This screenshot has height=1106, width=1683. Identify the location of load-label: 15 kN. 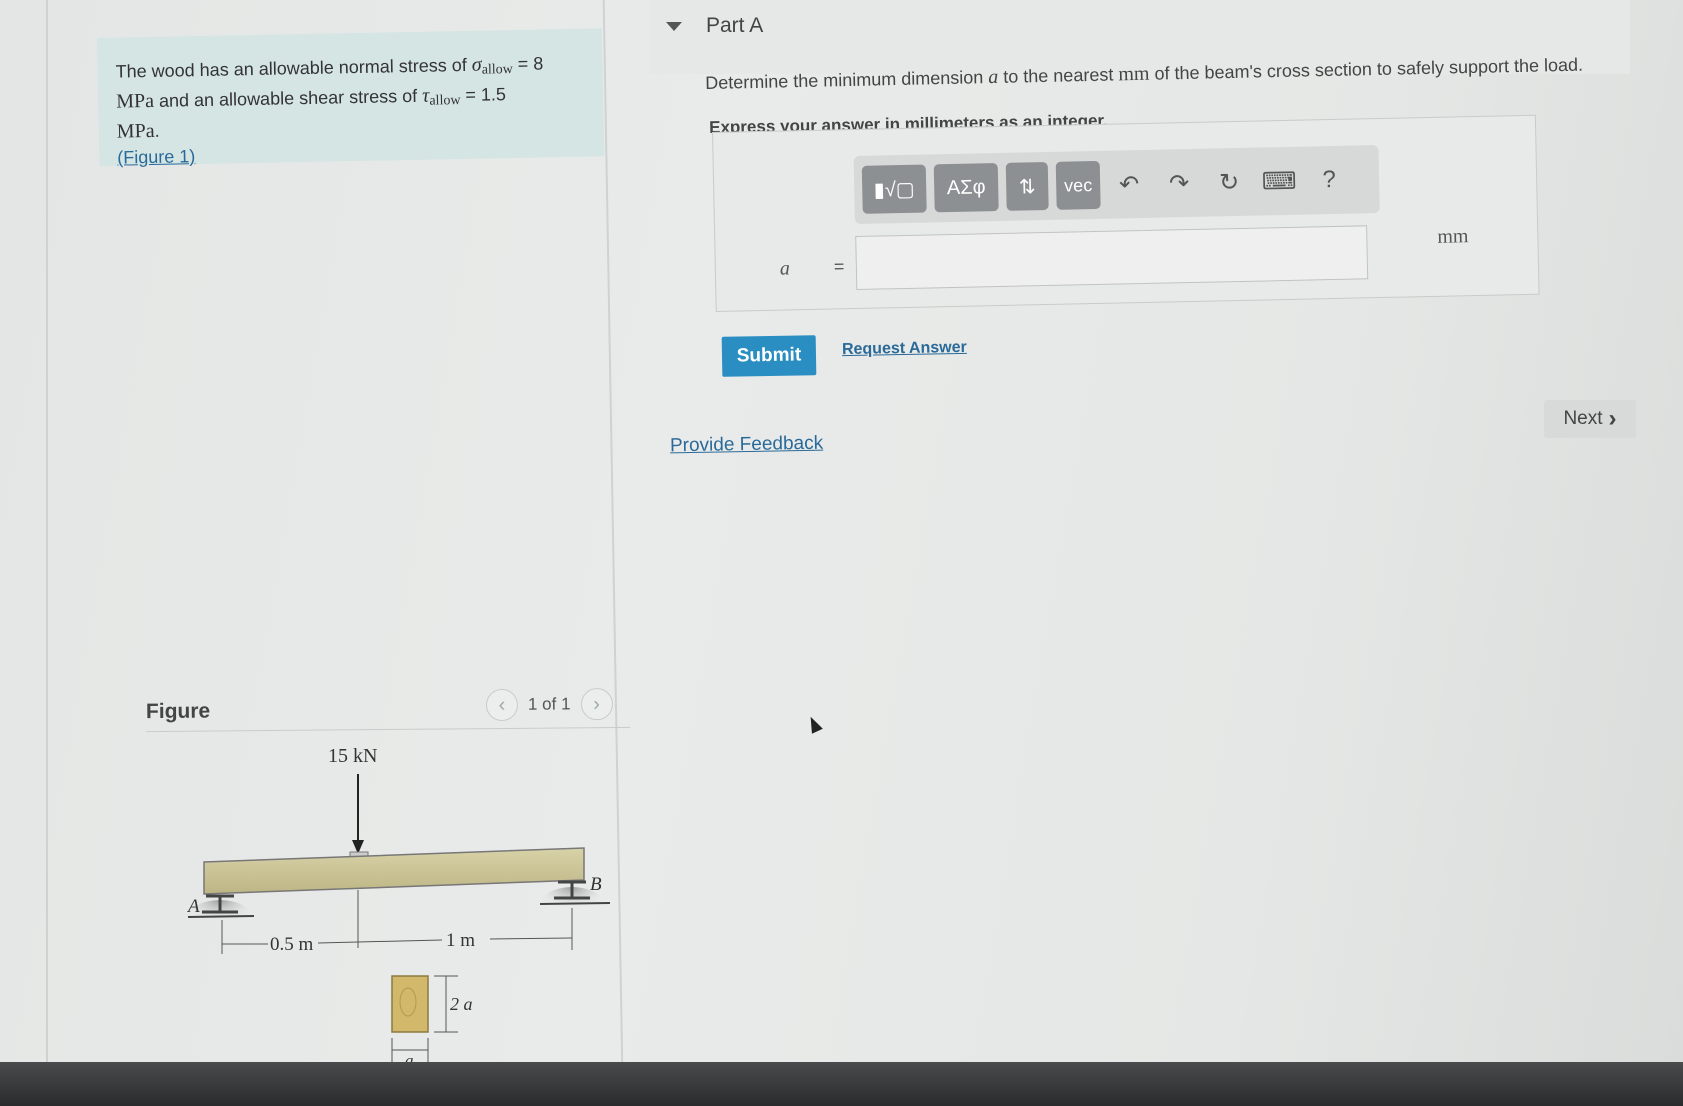
(352, 756).